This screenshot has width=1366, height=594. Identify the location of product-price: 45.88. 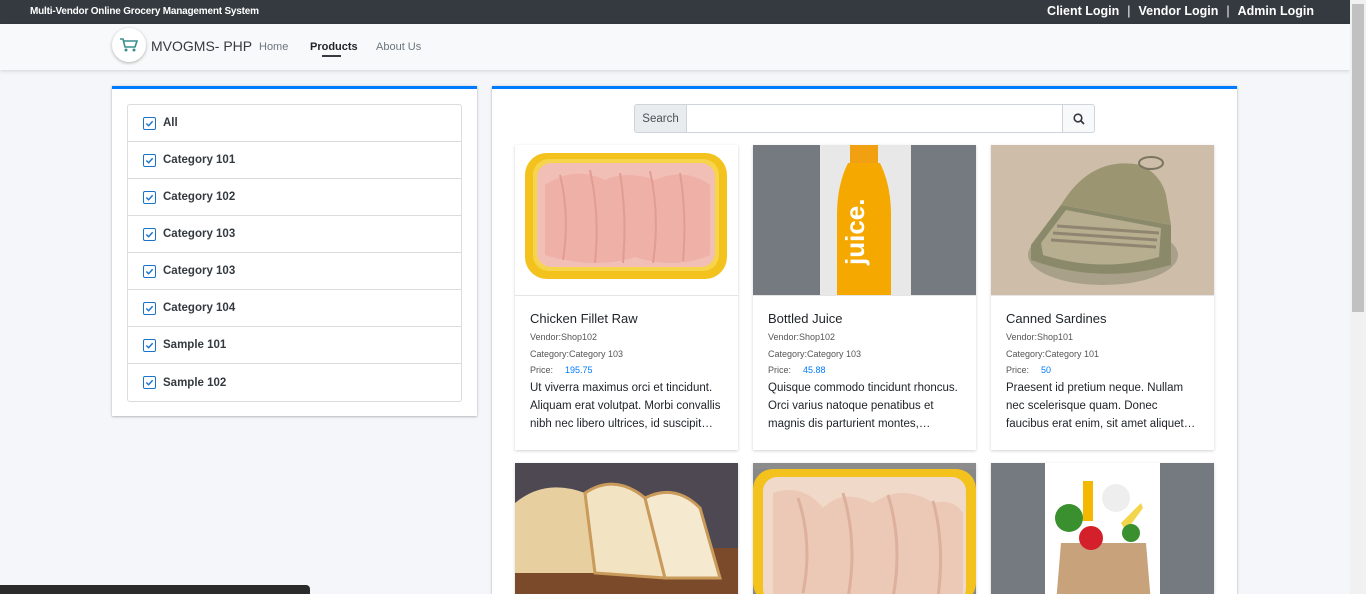
(814, 370).